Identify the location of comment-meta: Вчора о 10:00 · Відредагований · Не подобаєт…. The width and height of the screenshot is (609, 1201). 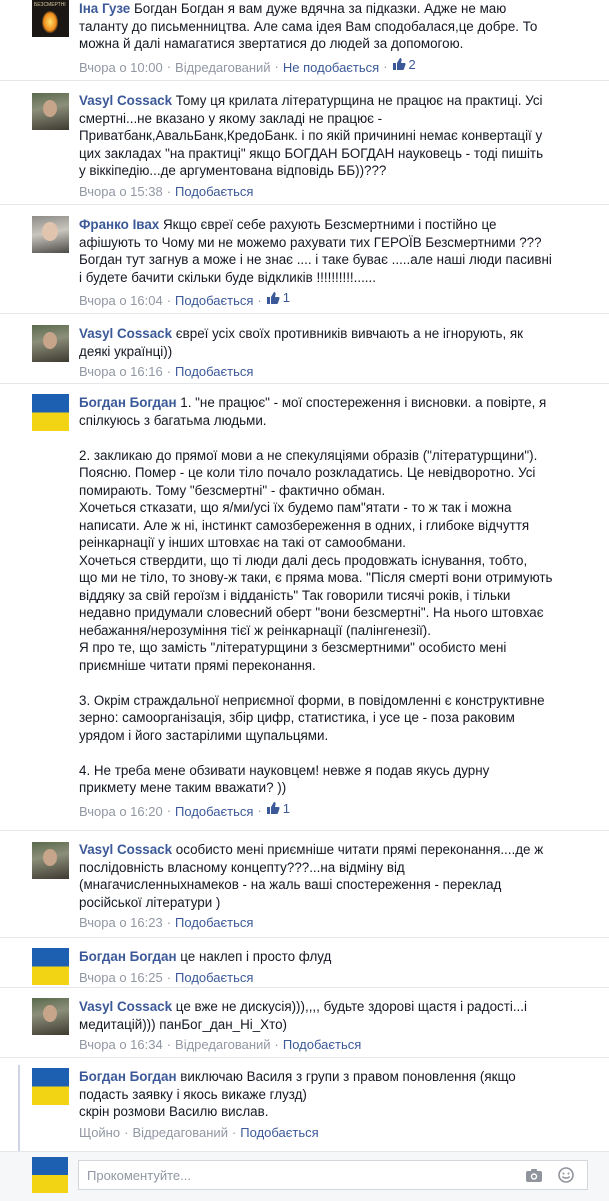
(247, 65).